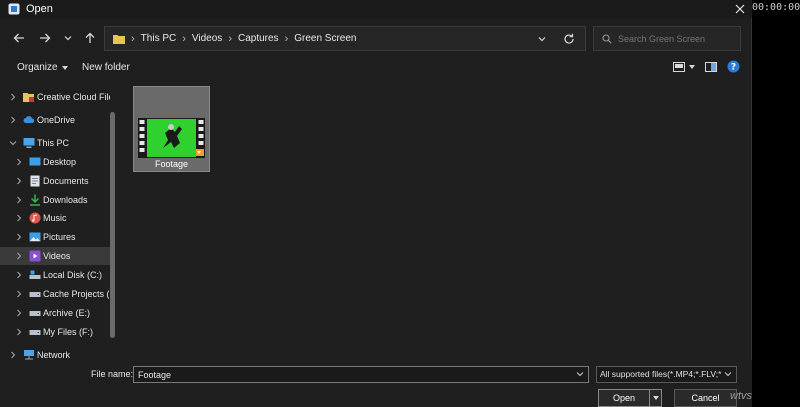 The height and width of the screenshot is (407, 800). What do you see at coordinates (35, 256) in the screenshot?
I see `videos-icon` at bounding box center [35, 256].